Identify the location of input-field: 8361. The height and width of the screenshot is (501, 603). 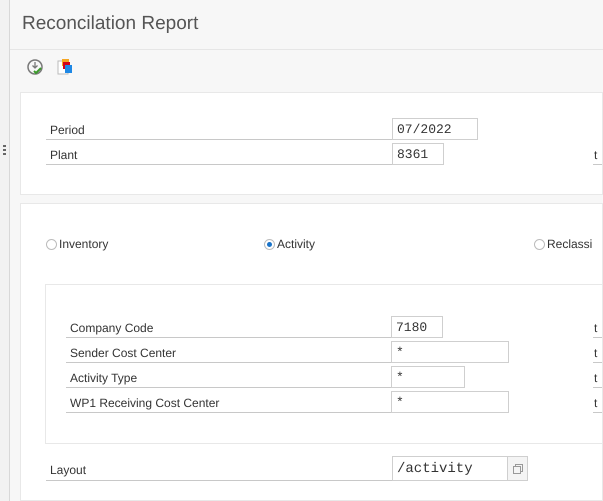
(418, 154).